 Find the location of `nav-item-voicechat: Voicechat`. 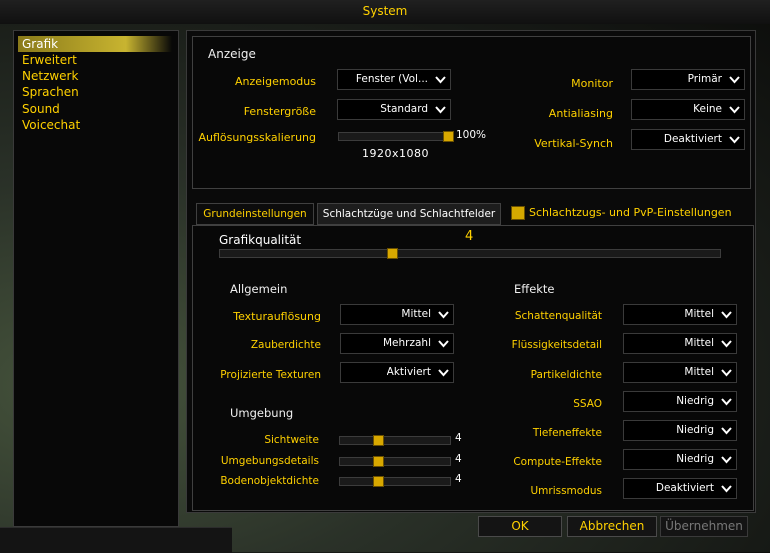

nav-item-voicechat: Voicechat is located at coordinates (95, 125).